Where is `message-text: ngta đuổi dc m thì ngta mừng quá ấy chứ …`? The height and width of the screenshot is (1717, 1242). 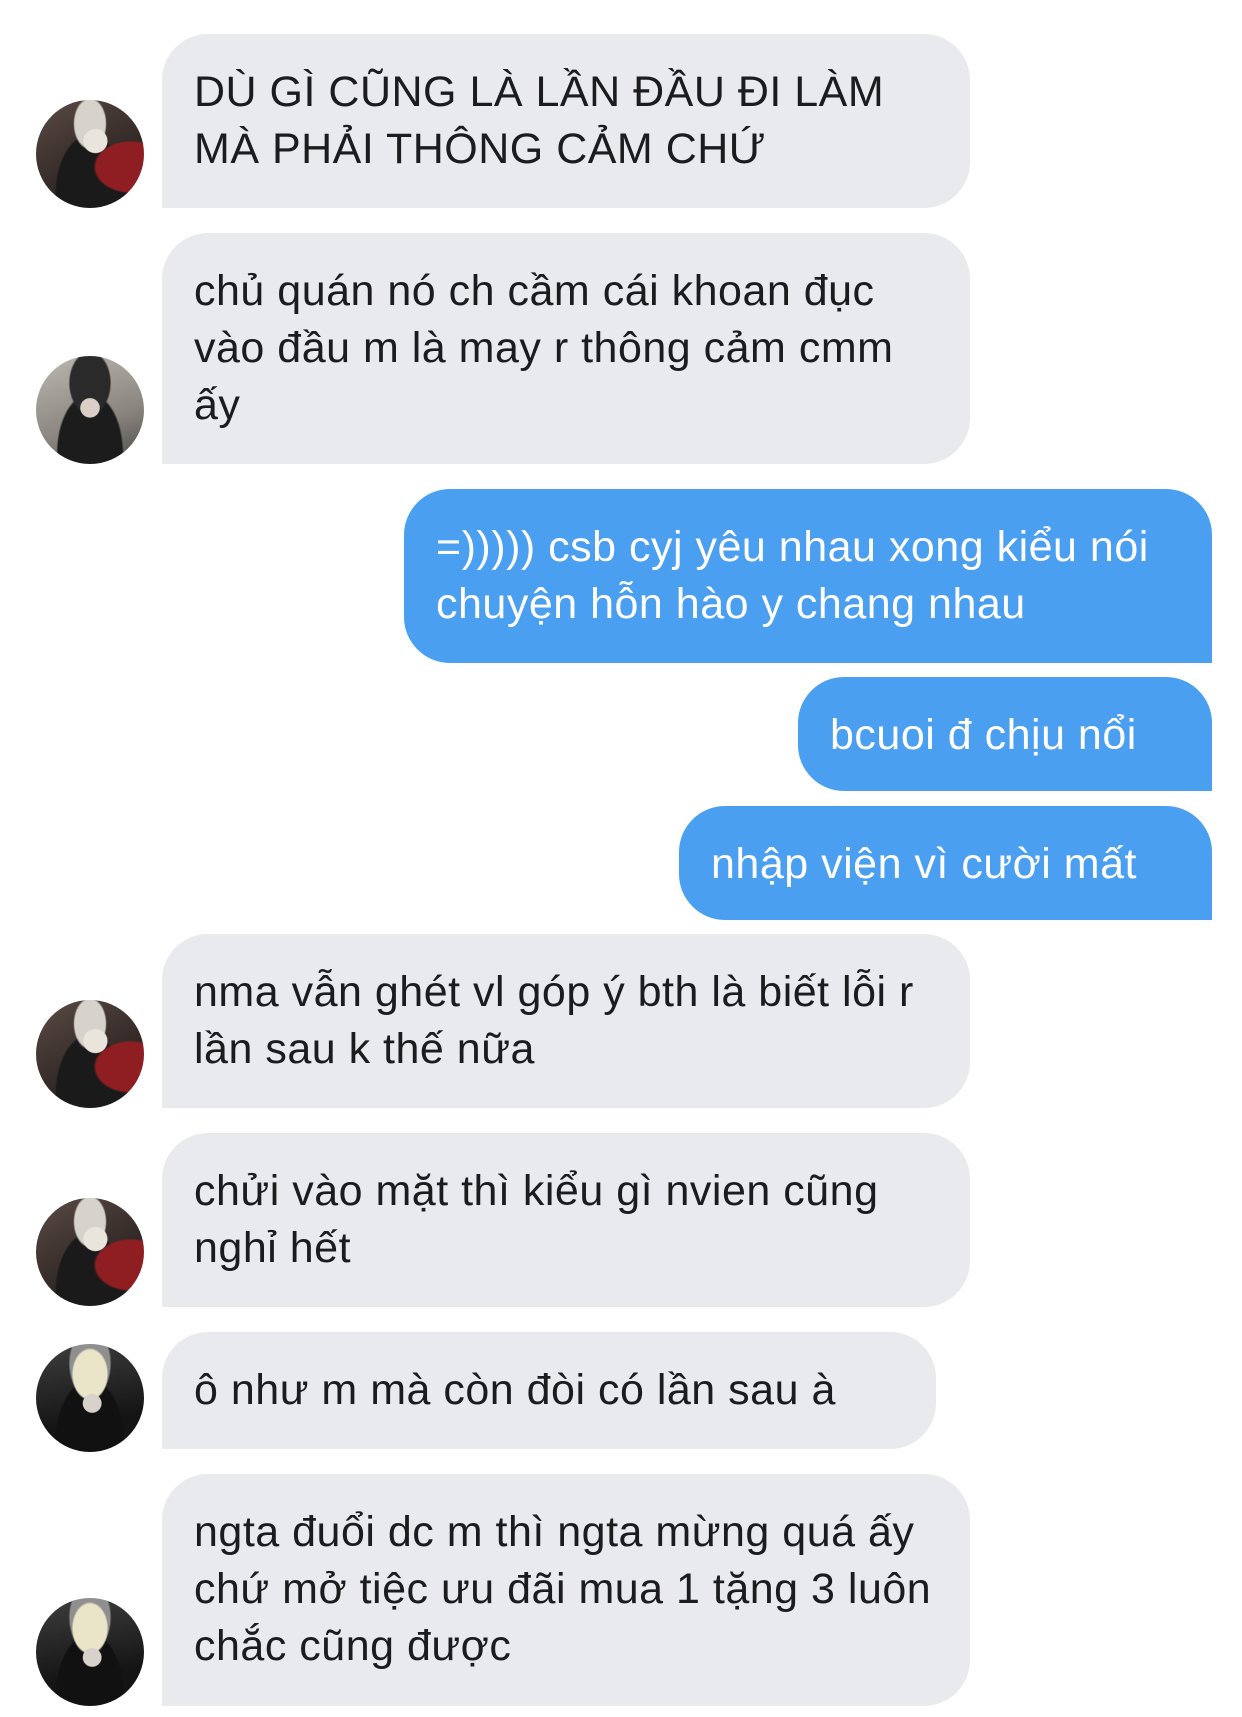 message-text: ngta đuổi dc m thì ngta mừng quá ấy chứ … is located at coordinates (563, 1589).